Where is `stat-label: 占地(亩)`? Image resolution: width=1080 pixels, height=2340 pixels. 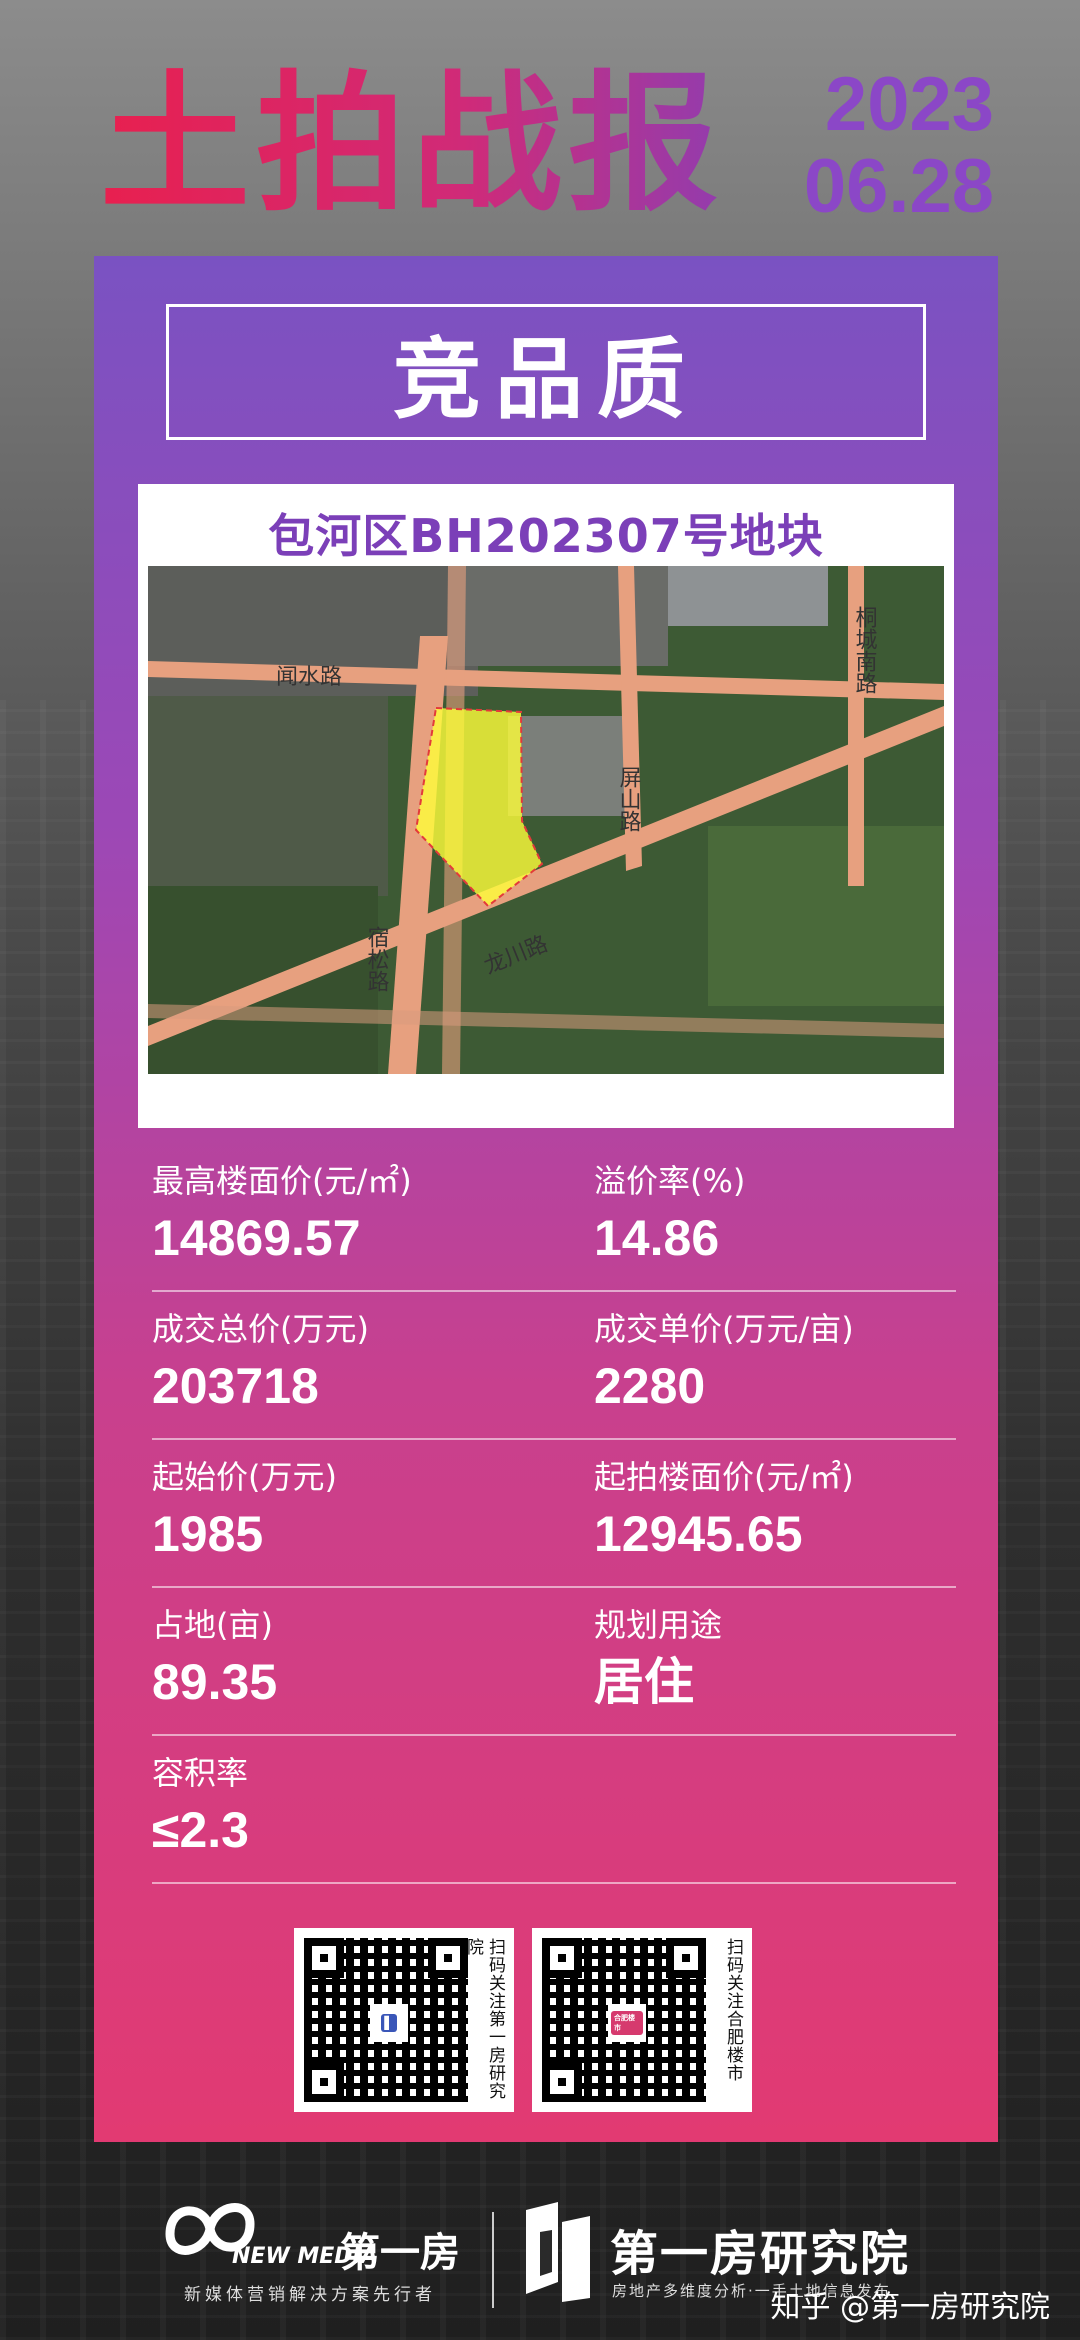
stat-label: 占地(亩) is located at coordinates (212, 1625).